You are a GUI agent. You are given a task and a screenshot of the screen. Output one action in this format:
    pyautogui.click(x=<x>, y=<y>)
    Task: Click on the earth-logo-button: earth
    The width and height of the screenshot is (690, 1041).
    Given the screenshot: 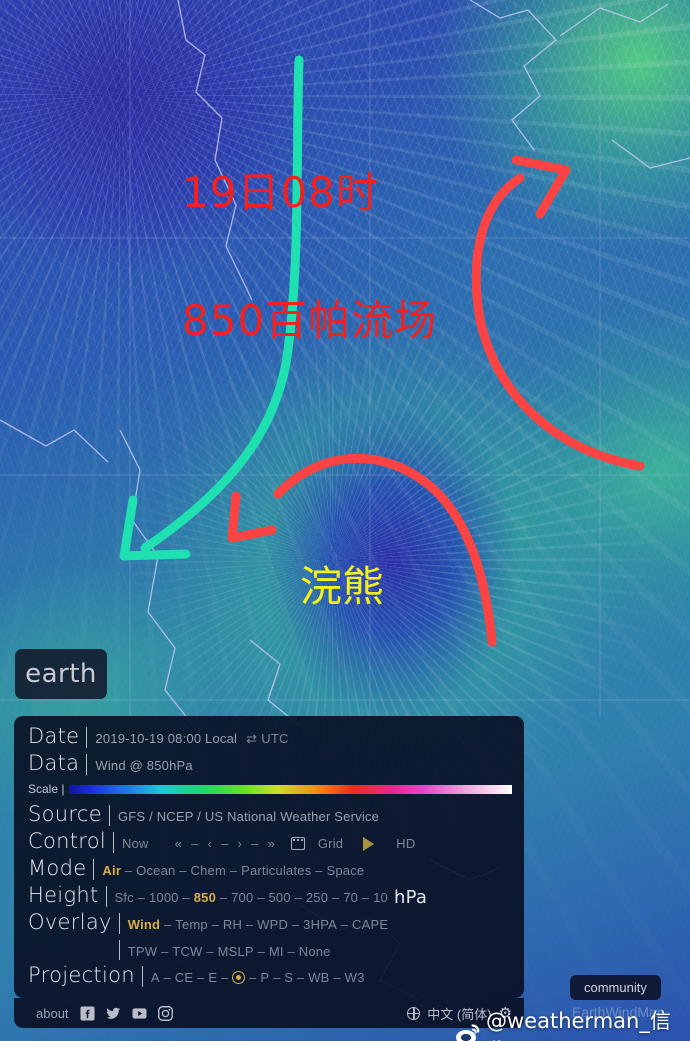 What is the action you would take?
    pyautogui.click(x=61, y=674)
    